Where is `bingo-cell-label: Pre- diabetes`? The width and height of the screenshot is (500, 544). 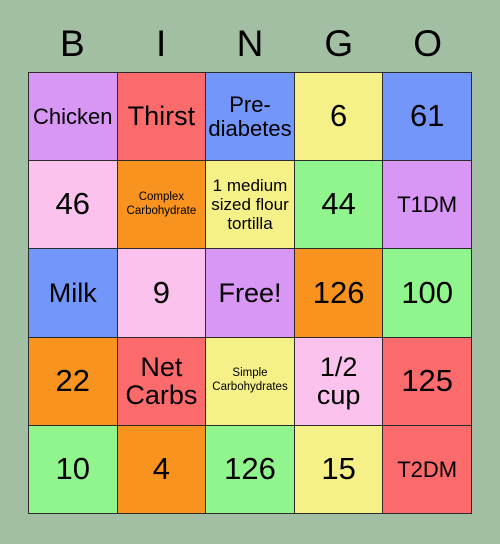
bingo-cell-label: Pre- diabetes is located at coordinates (250, 116).